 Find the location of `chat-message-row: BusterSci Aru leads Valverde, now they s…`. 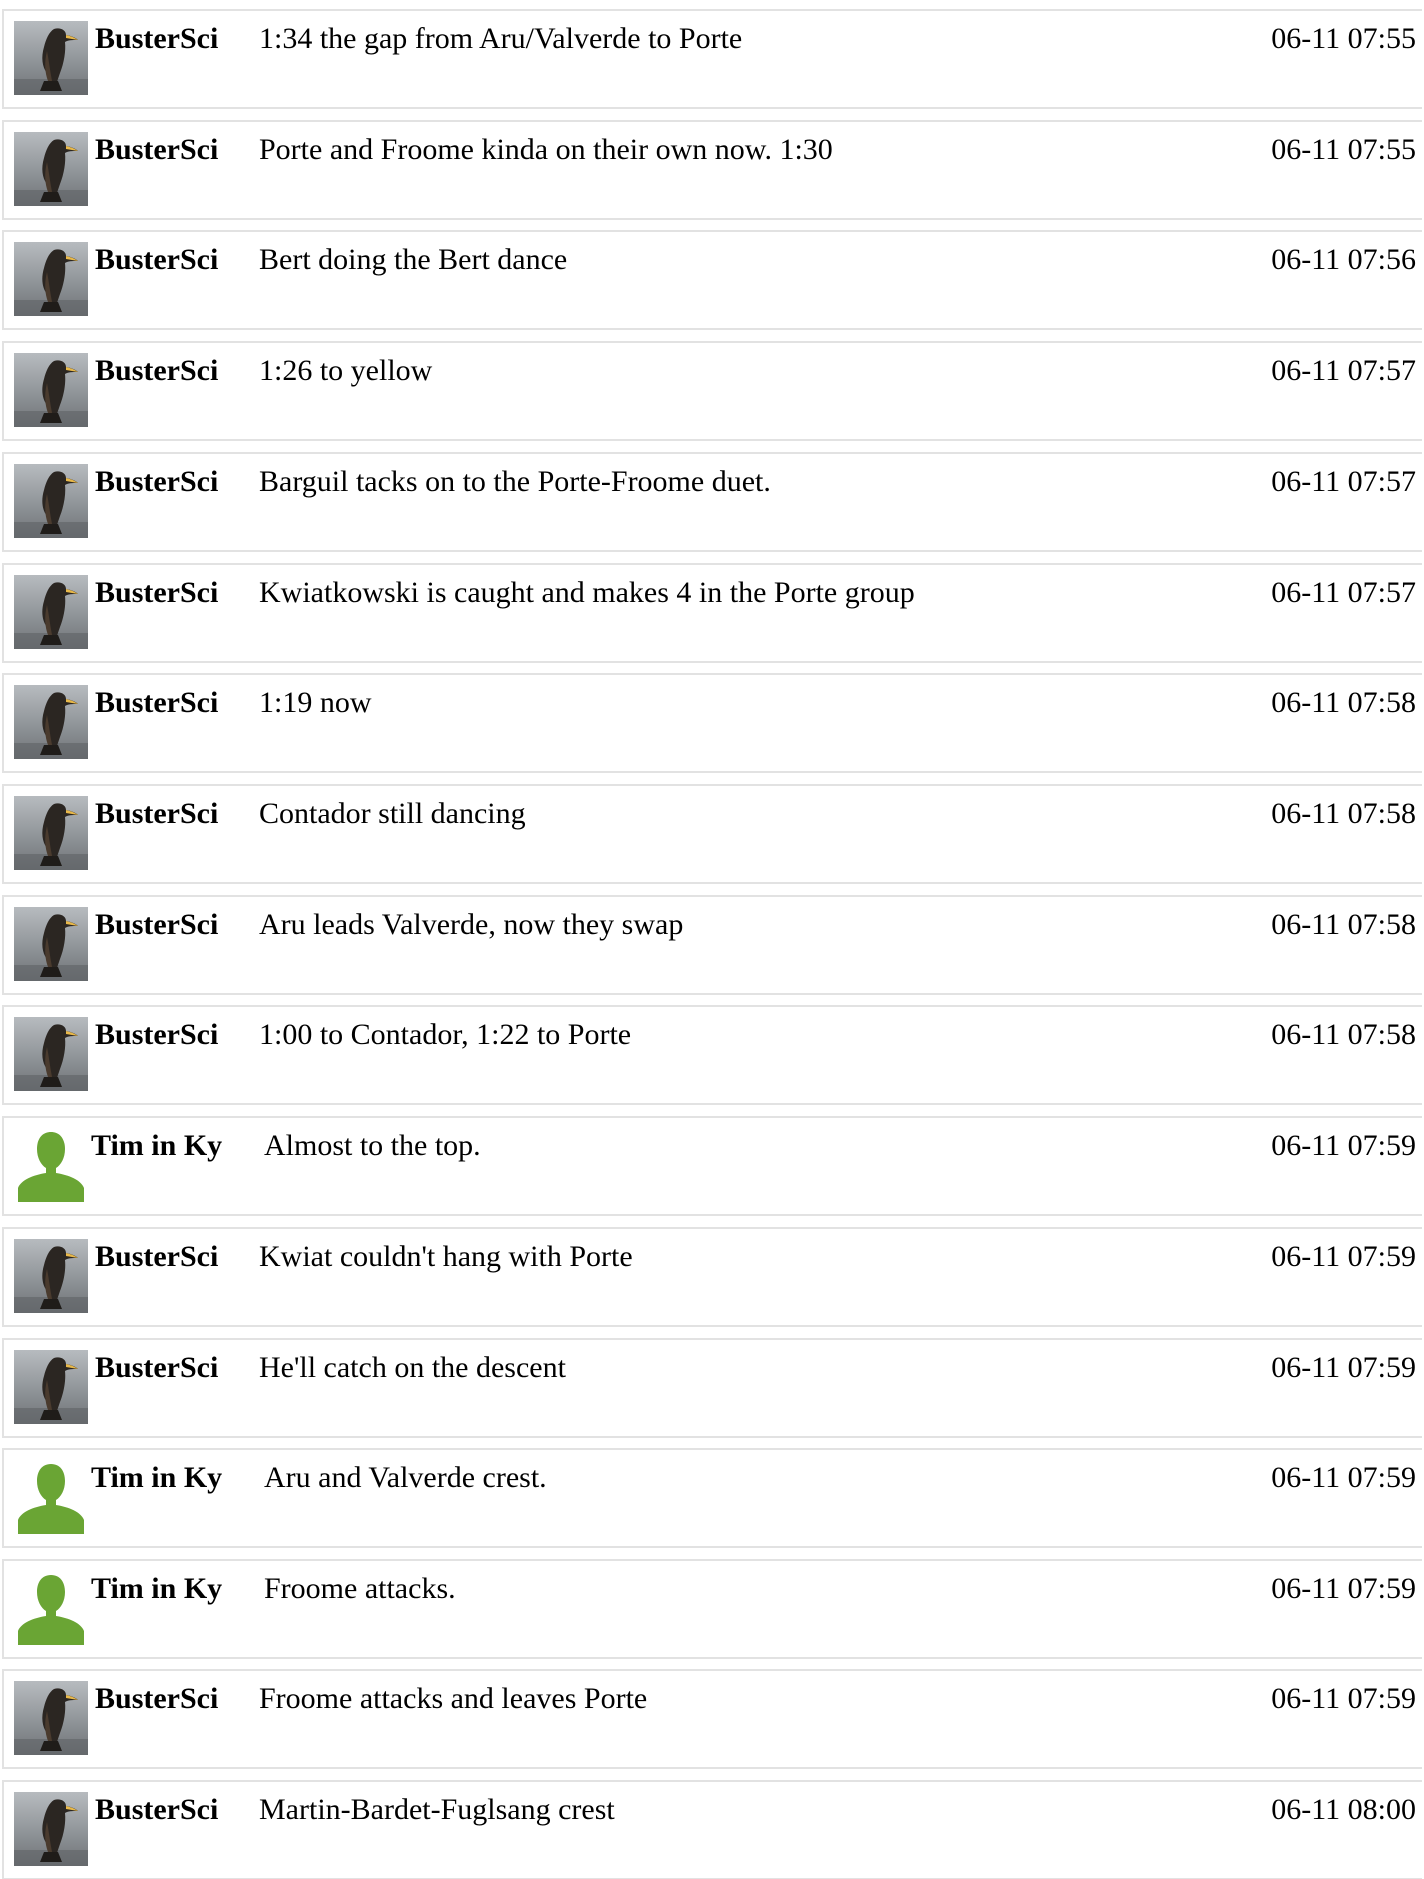

chat-message-row: BusterSci Aru leads Valverde, now they s… is located at coordinates (712, 945).